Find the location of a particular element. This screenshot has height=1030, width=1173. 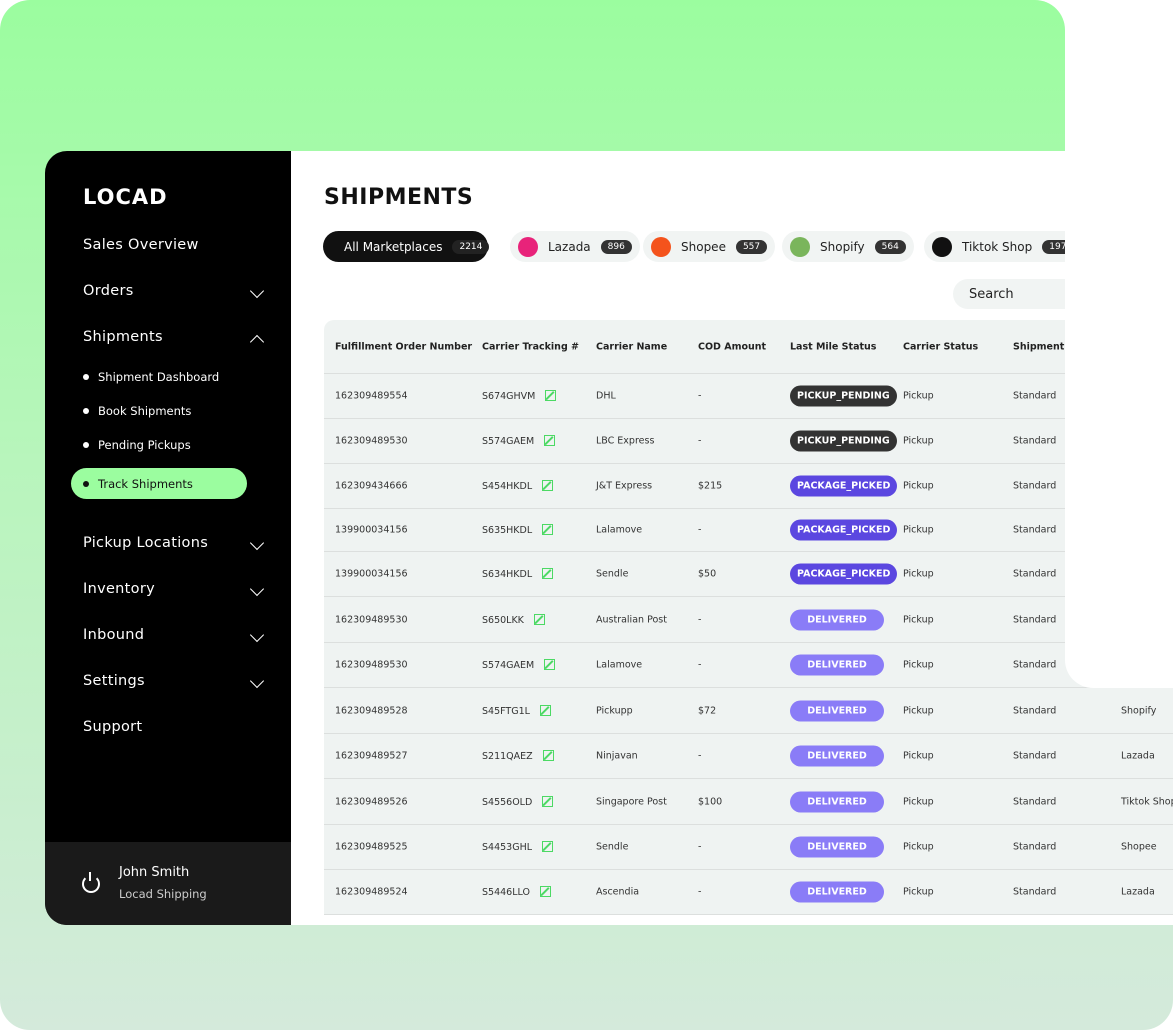

tracking-number: S211QAEZ is located at coordinates (507, 756).